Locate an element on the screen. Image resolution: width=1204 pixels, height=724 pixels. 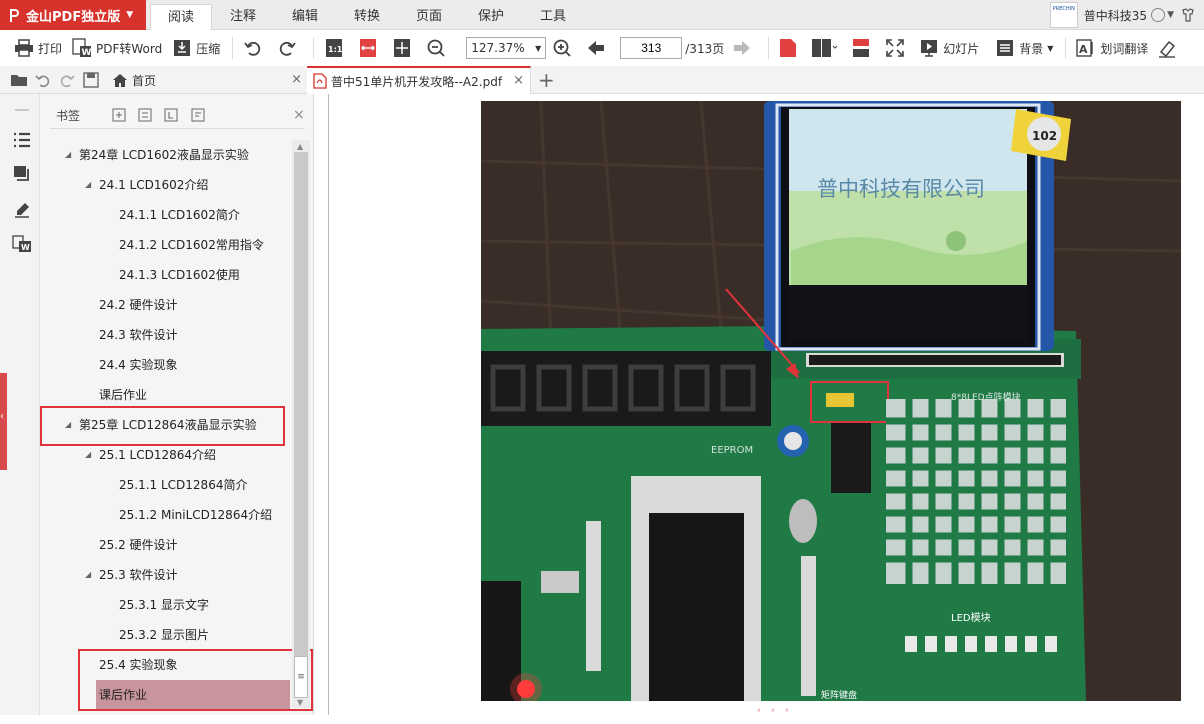
fit-width-button is located at coordinates (370, 48).